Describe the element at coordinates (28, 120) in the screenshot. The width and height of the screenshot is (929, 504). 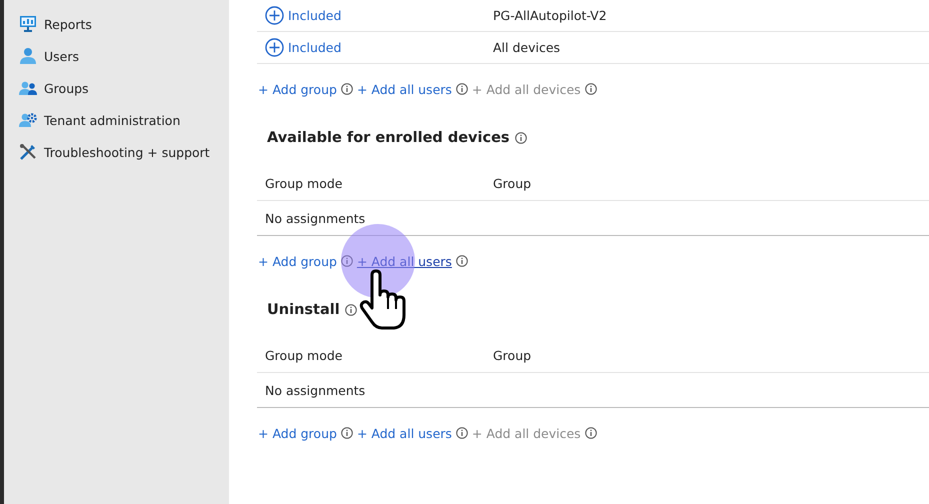
I see `user-gear-icon` at that location.